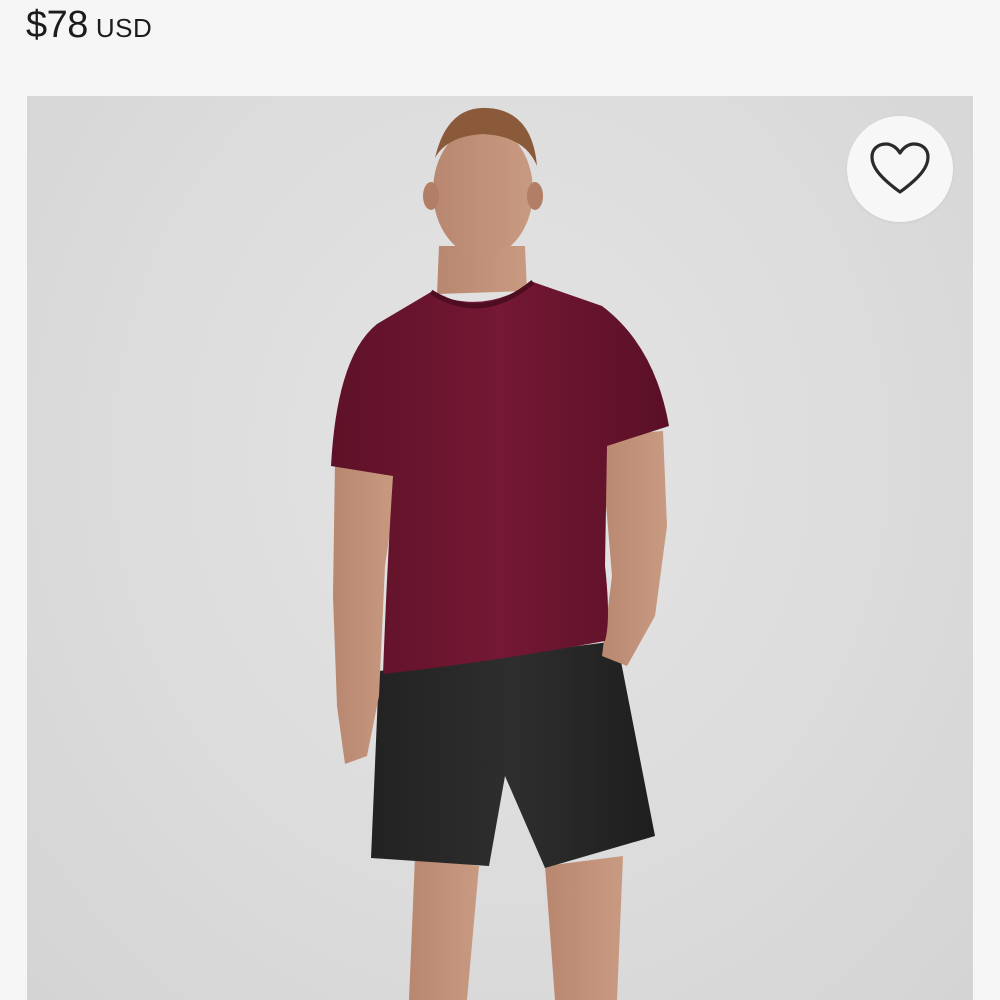 This screenshot has height=1000, width=1000. I want to click on wishlist-button, so click(900, 169).